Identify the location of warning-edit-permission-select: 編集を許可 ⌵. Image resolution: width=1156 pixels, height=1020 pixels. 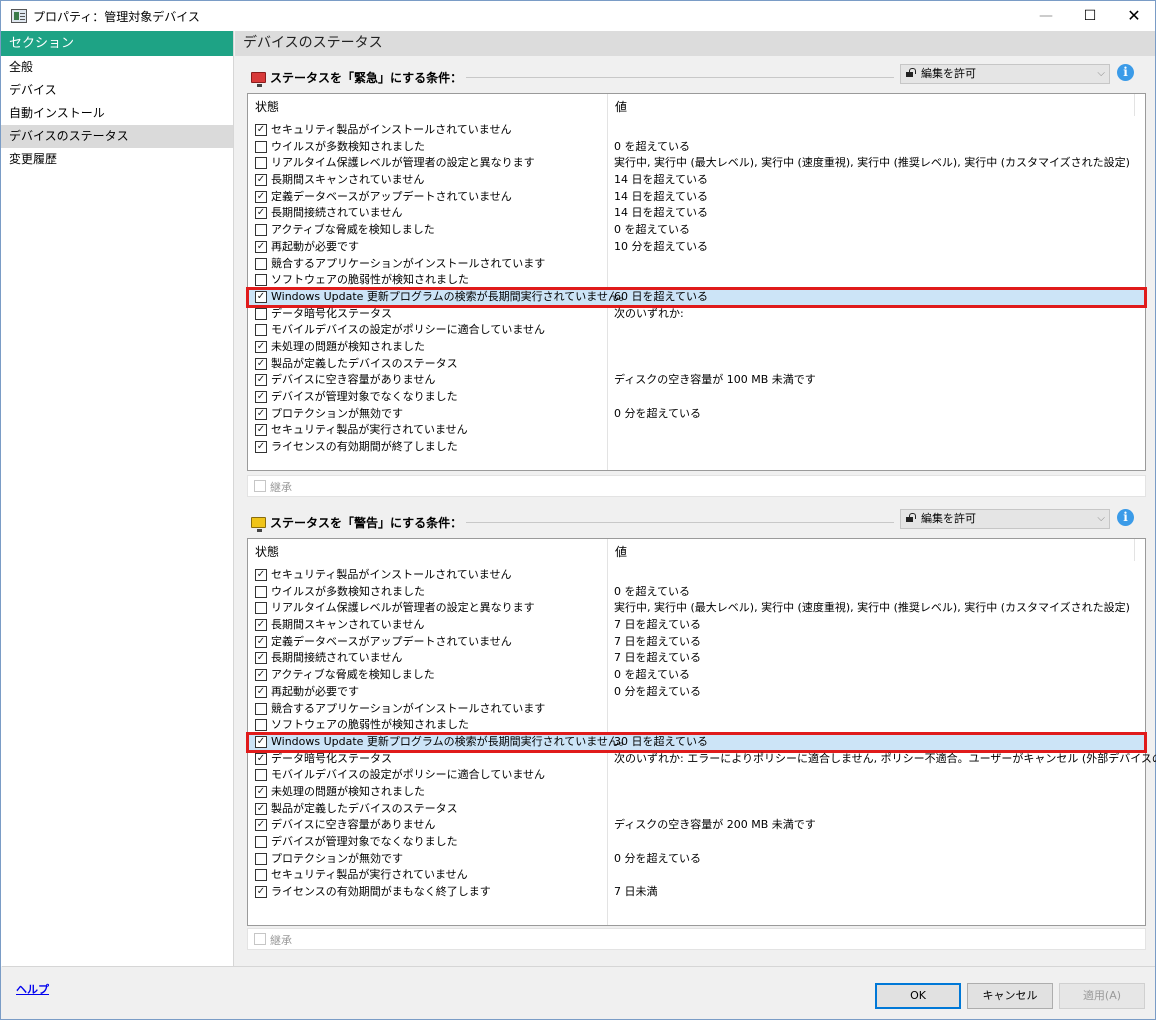
(1005, 519).